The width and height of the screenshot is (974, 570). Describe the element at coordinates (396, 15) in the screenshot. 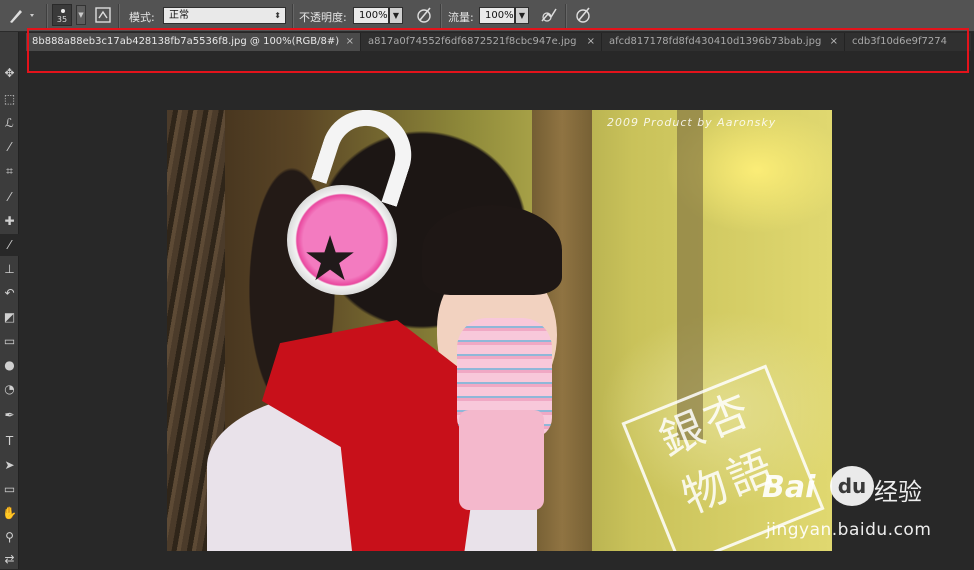

I see `opacity-dropdown-icon: ▼` at that location.